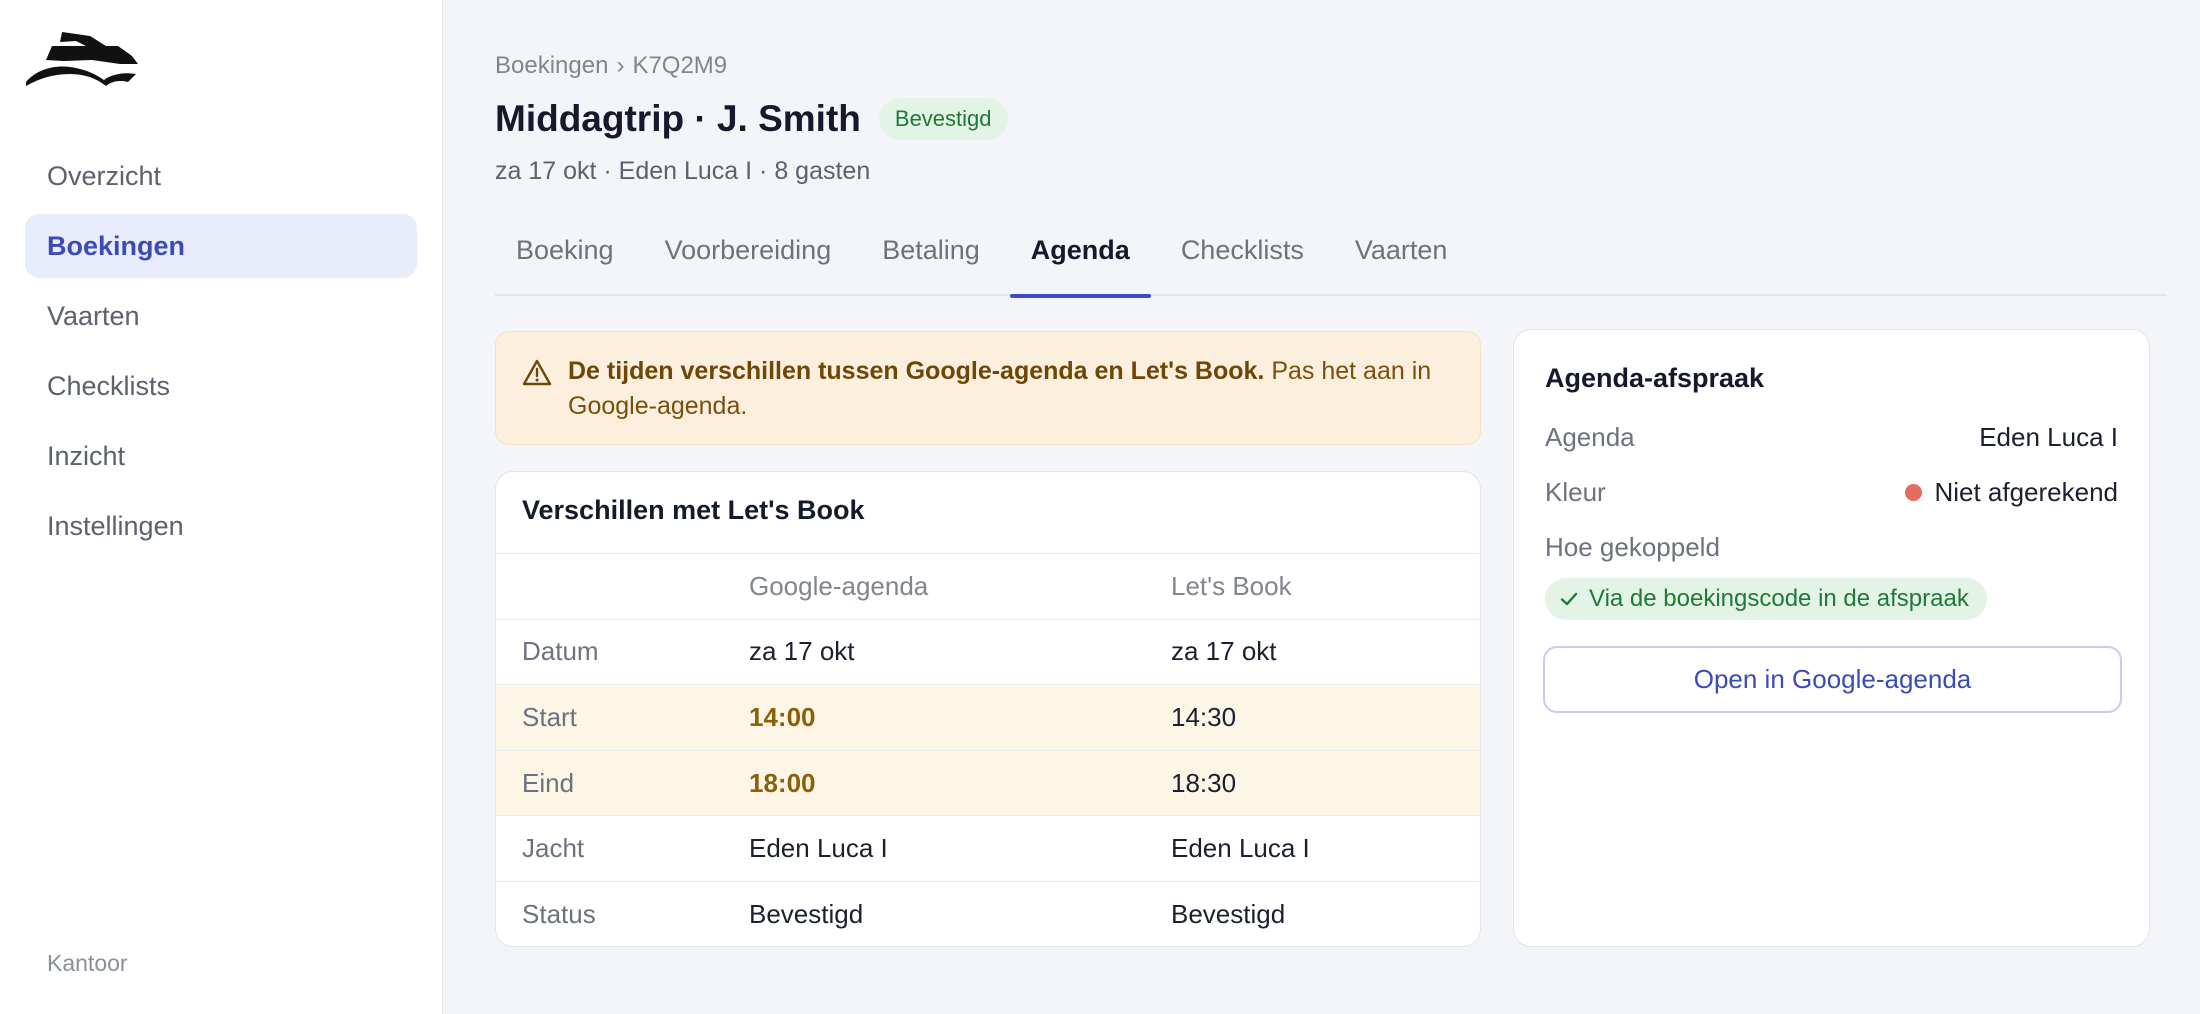 This screenshot has width=2200, height=1014. I want to click on row-label: Eind, so click(548, 782).